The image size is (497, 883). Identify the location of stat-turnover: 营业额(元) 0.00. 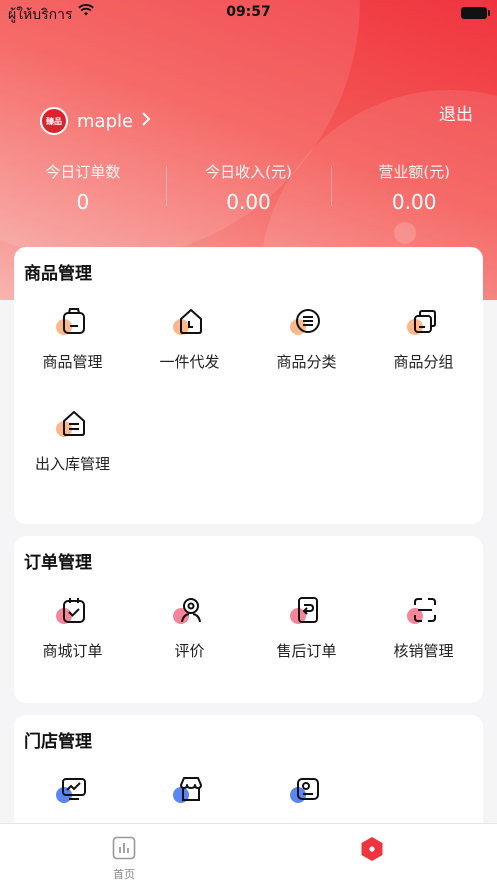
(414, 187).